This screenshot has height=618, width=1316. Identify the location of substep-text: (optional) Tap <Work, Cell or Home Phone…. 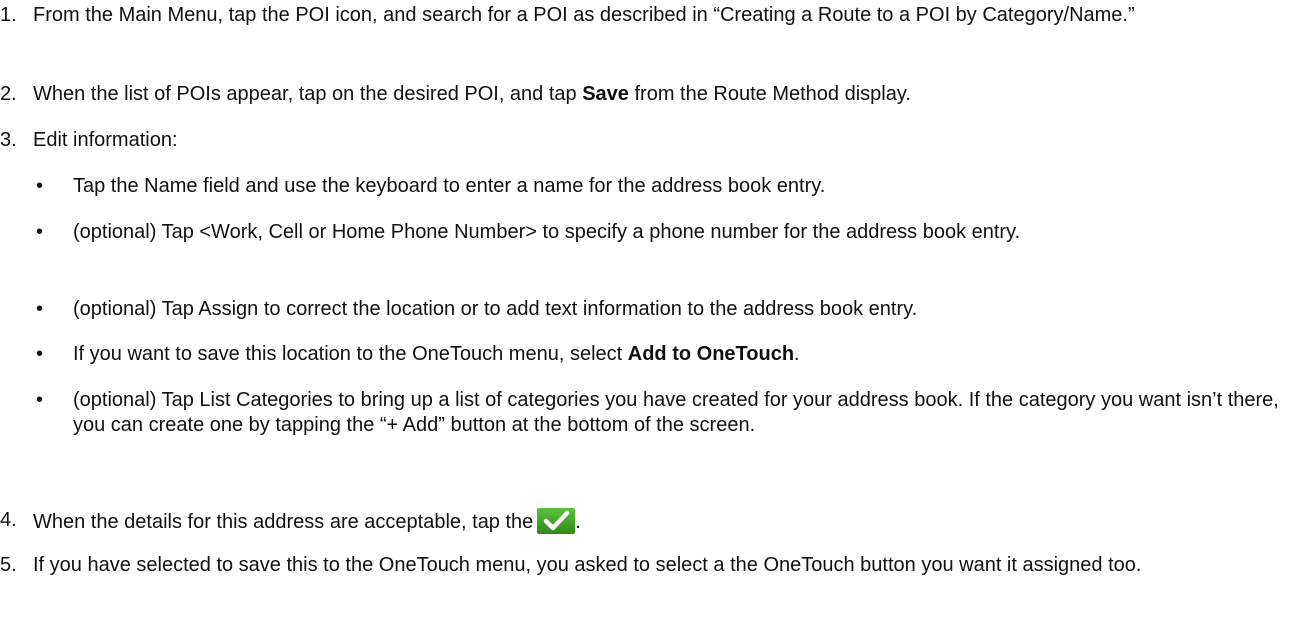
(547, 232).